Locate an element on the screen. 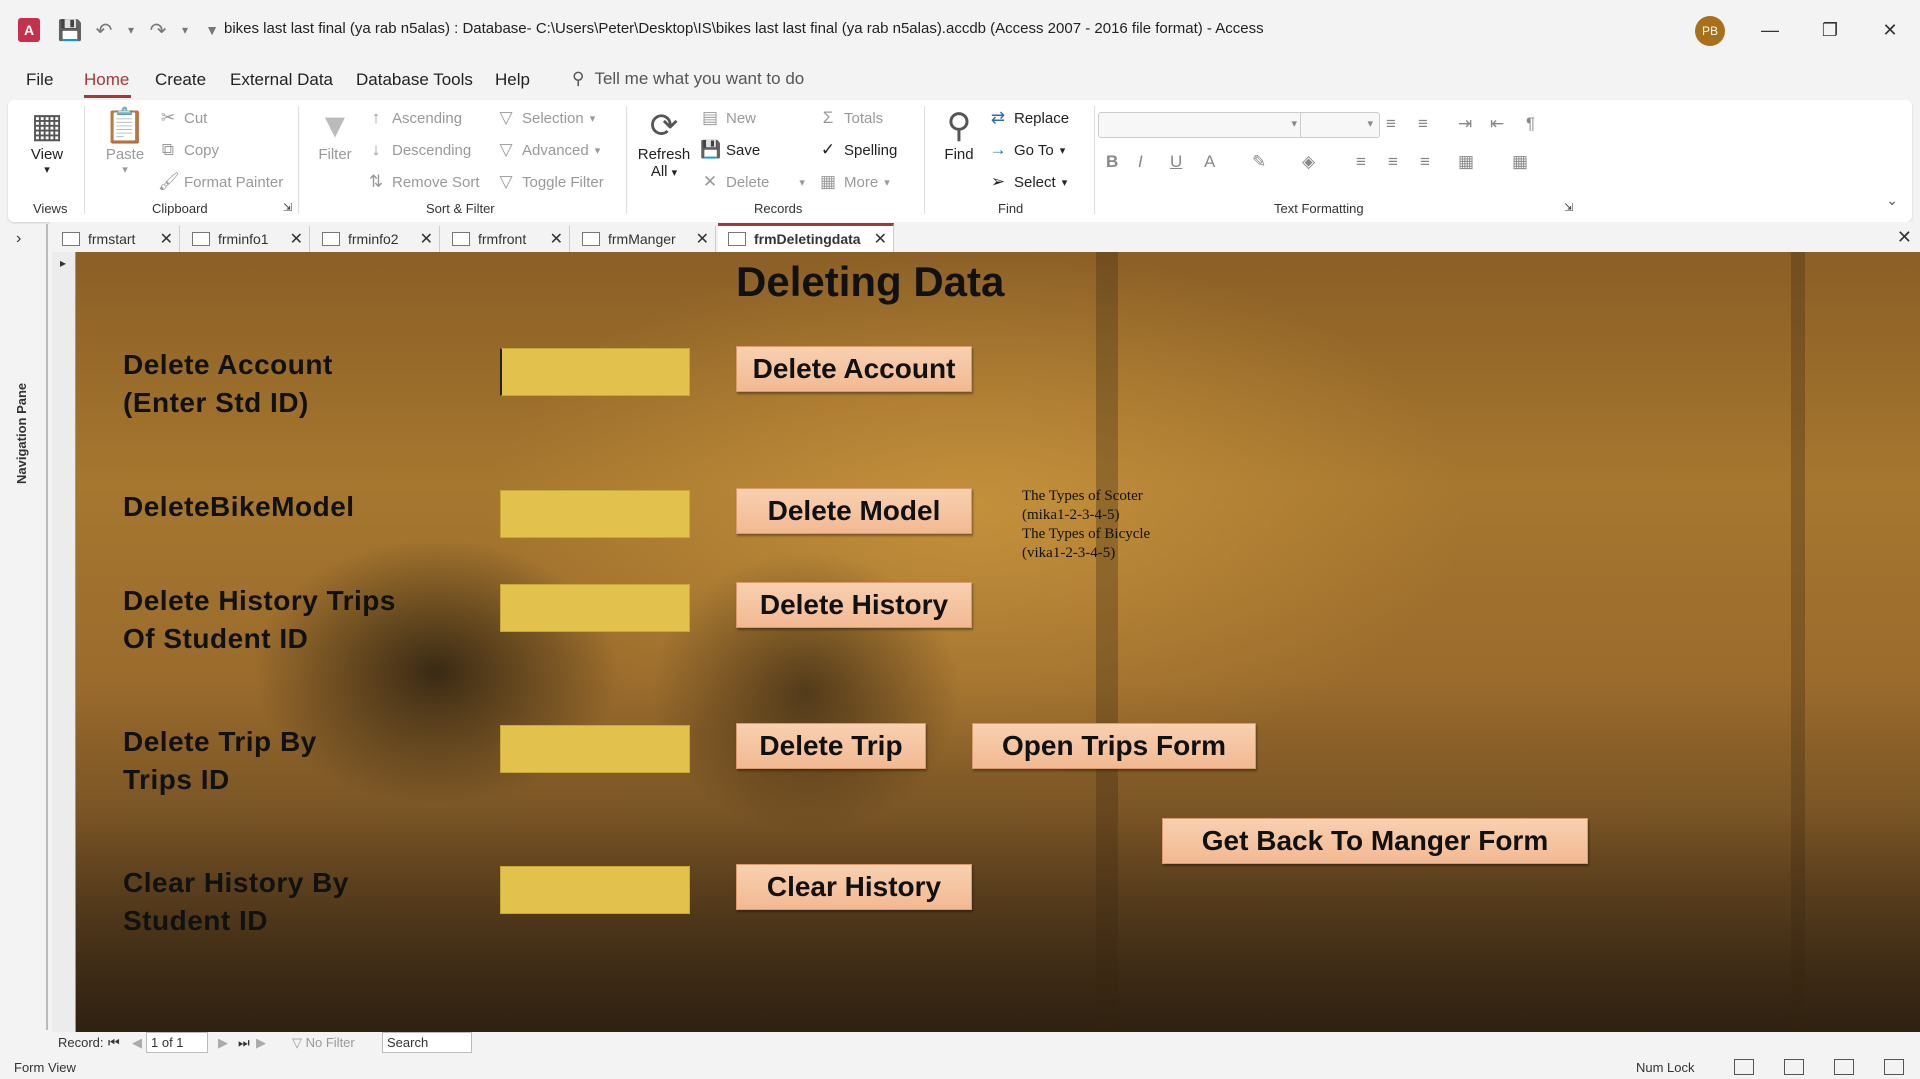 The height and width of the screenshot is (1079, 1920). redo-dropdown-icon: ▾ is located at coordinates (185, 30).